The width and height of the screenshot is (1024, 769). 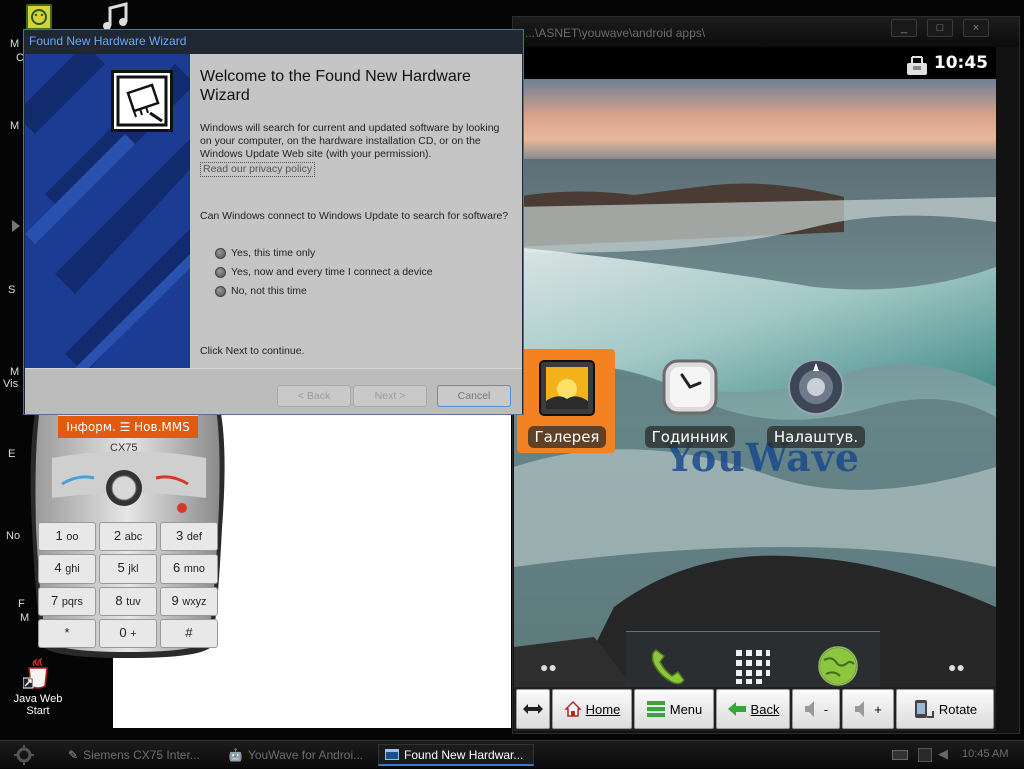 What do you see at coordinates (11, 384) in the screenshot?
I see `desktop-edge-label: Vis` at bounding box center [11, 384].